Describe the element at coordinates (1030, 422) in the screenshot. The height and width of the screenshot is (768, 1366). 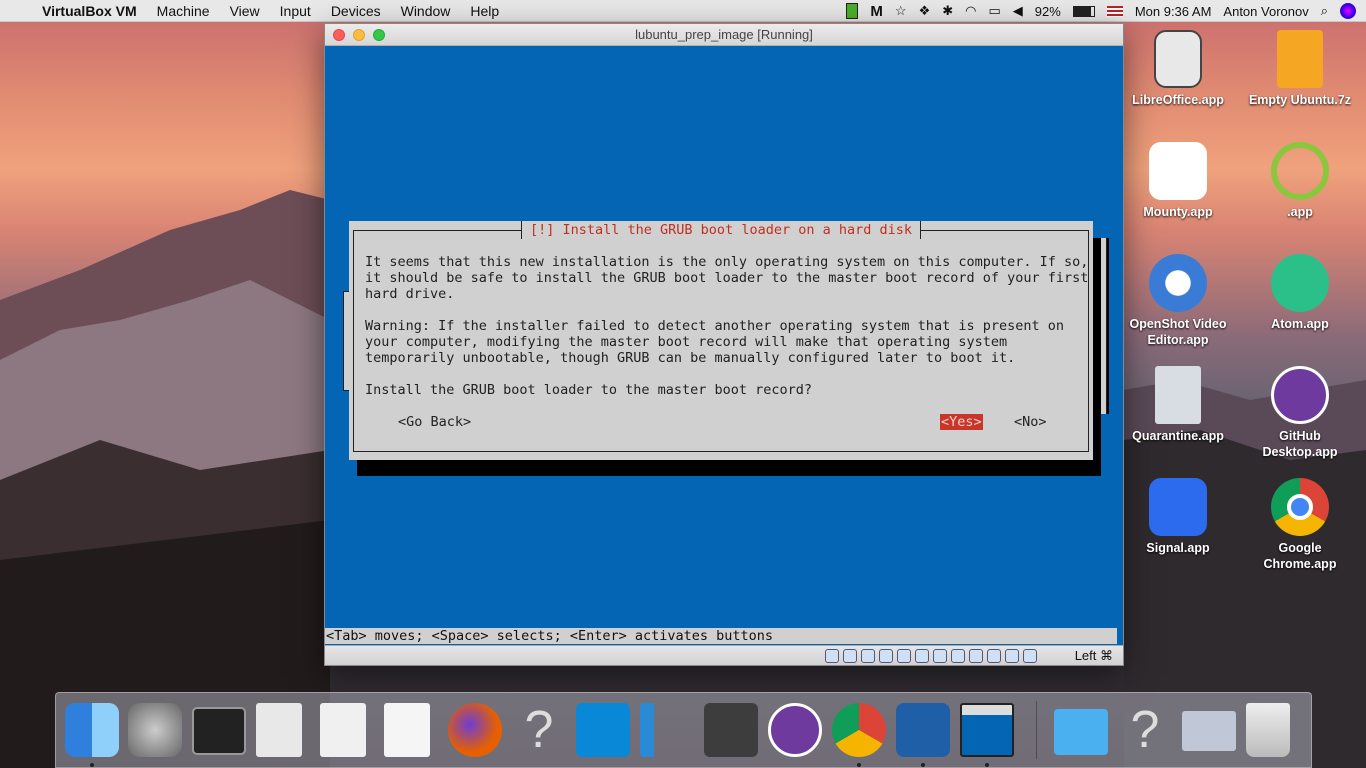
I see `no-button: <No>` at that location.